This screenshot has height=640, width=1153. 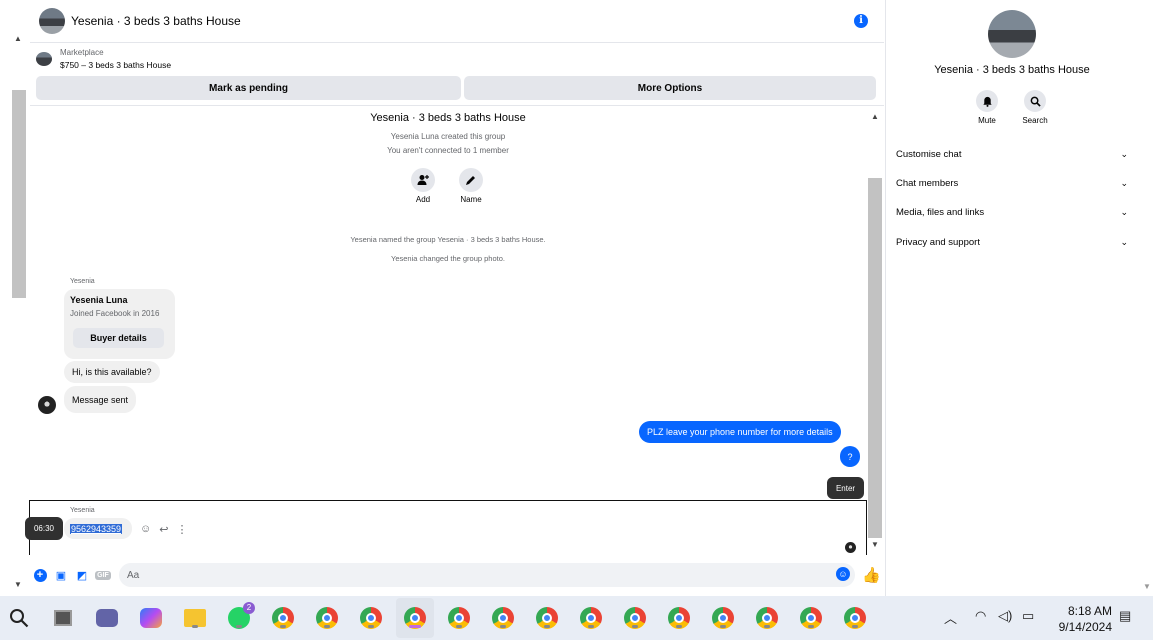 I want to click on seen-avatar, so click(x=850, y=547).